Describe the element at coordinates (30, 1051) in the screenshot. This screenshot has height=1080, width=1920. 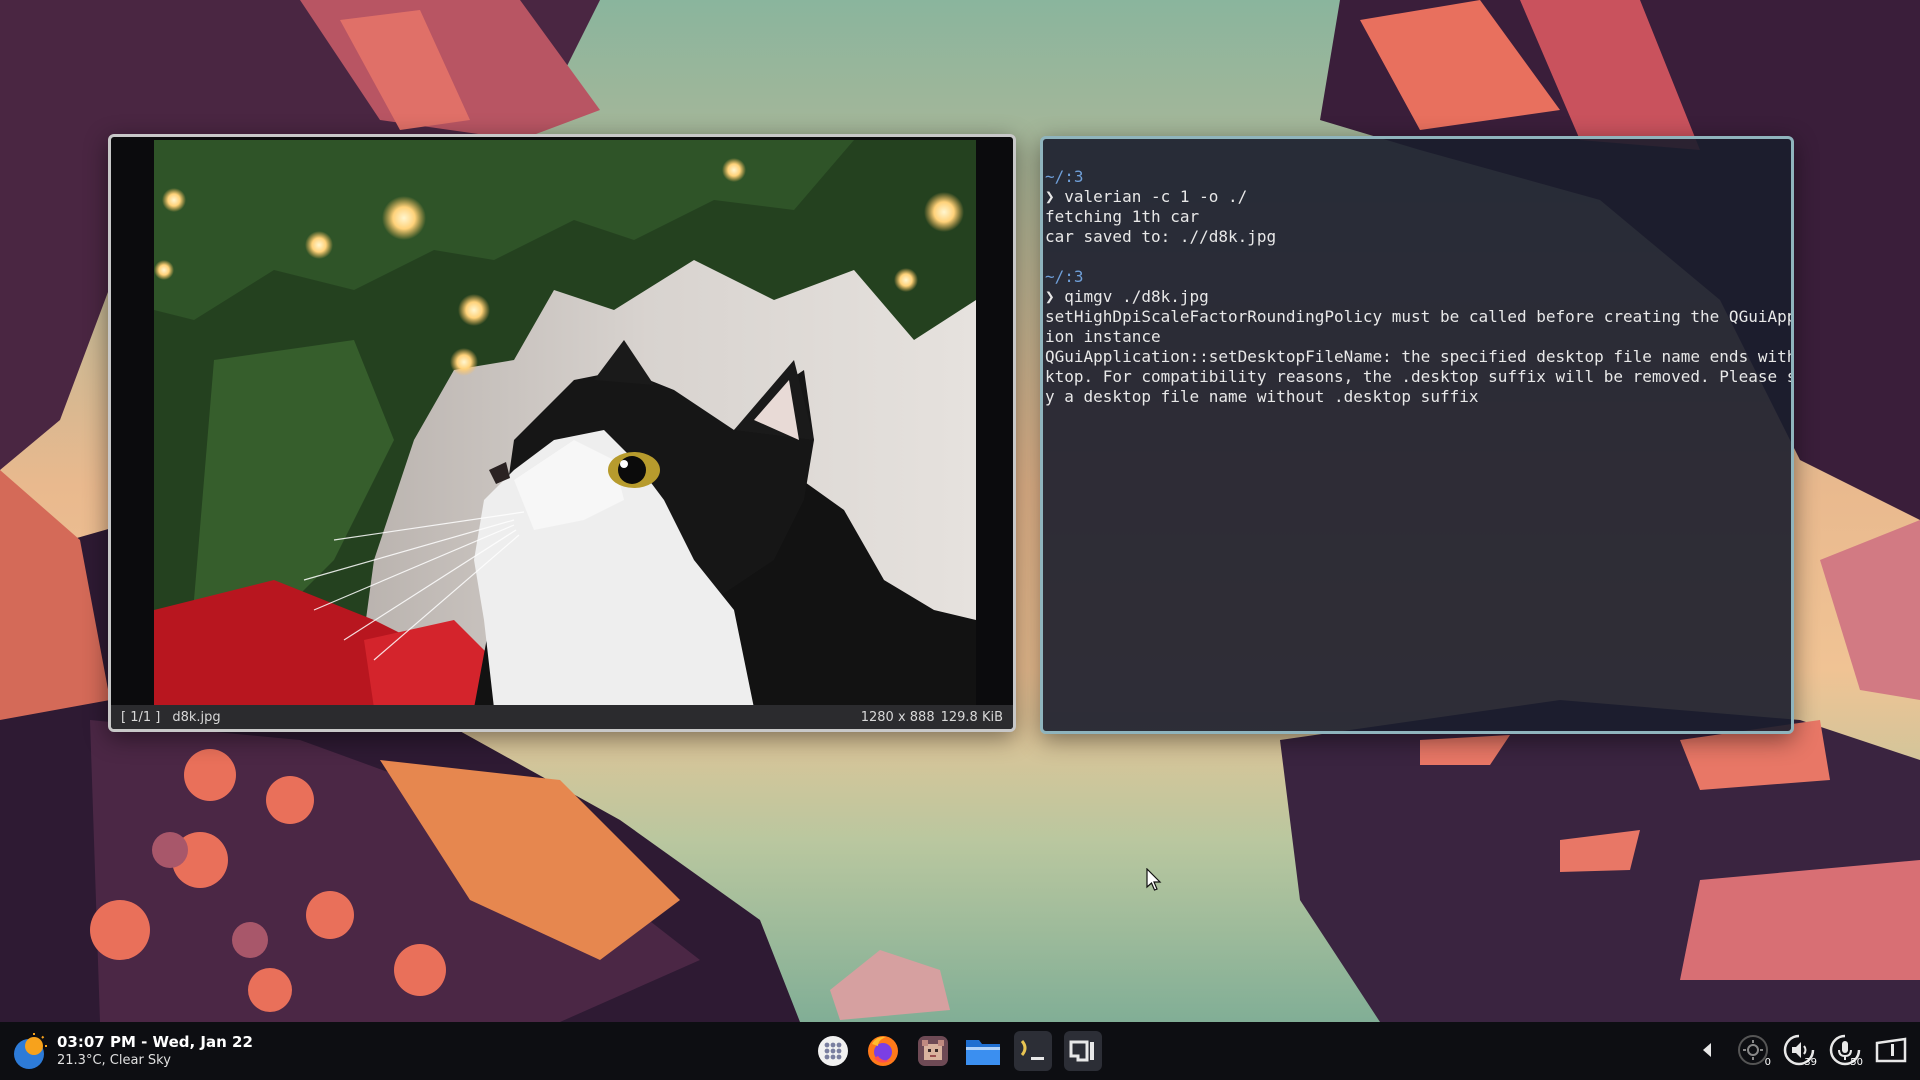
I see `weather-sun-icon` at that location.